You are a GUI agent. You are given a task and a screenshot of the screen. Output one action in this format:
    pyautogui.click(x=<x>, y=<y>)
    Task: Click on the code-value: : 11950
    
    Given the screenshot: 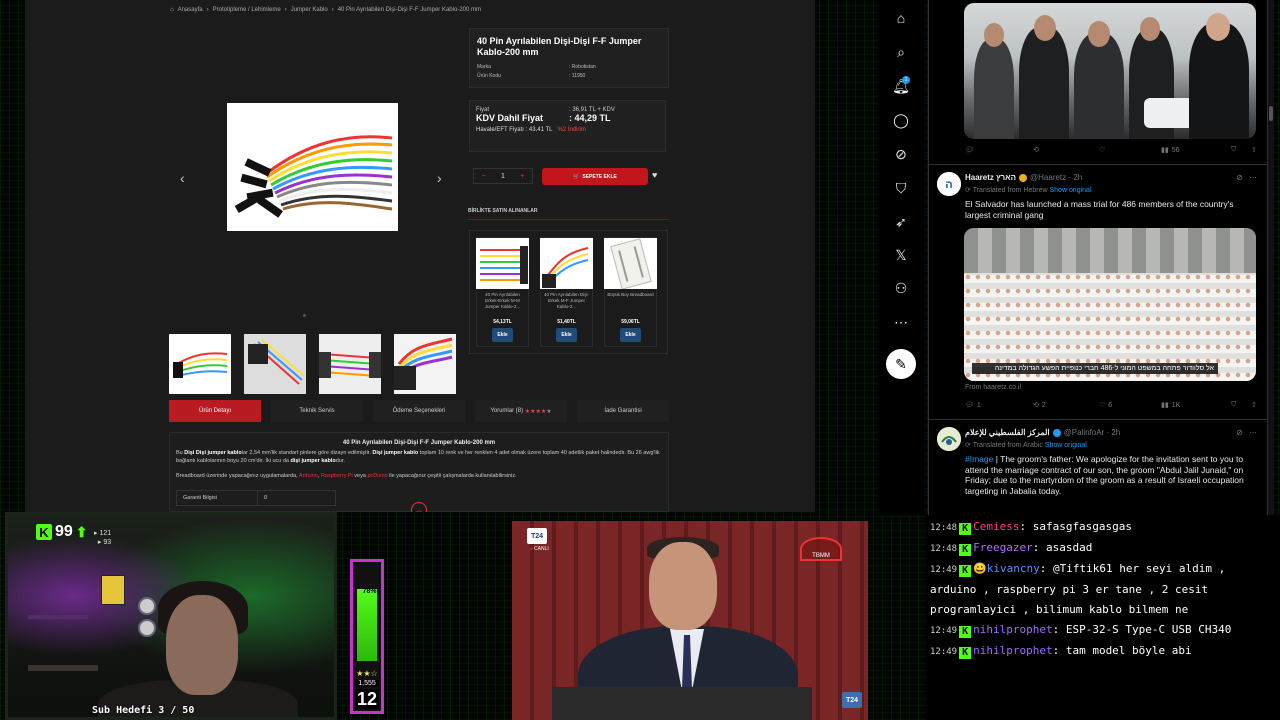 What is the action you would take?
    pyautogui.click(x=577, y=76)
    